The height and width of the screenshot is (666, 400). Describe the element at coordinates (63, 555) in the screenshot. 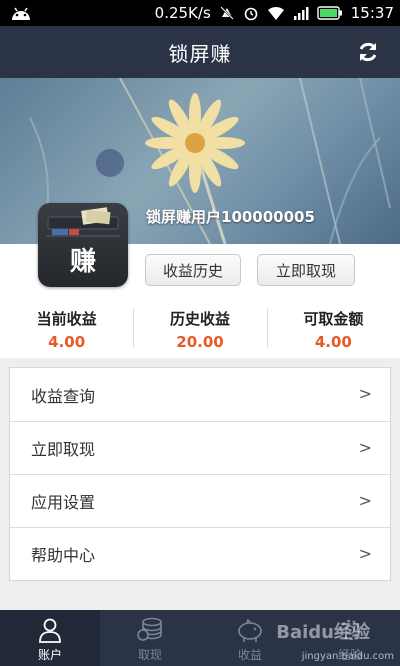

I see `menu-item-label: 帮助中心` at that location.